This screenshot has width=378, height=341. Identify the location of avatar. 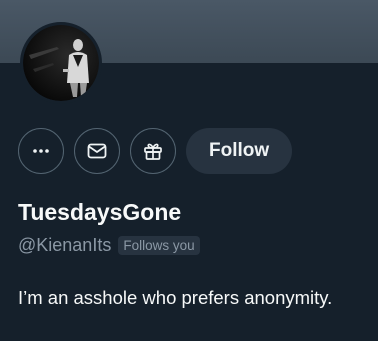
(61, 63).